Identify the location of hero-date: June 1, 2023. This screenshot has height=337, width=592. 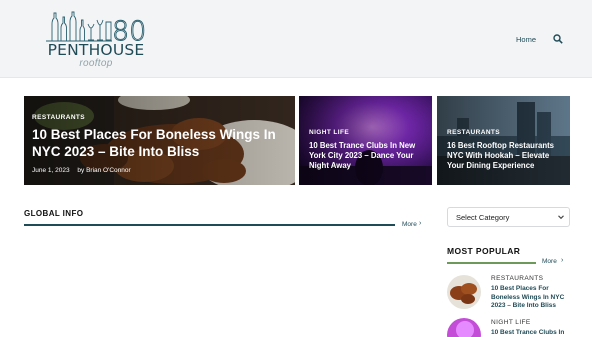
(51, 170).